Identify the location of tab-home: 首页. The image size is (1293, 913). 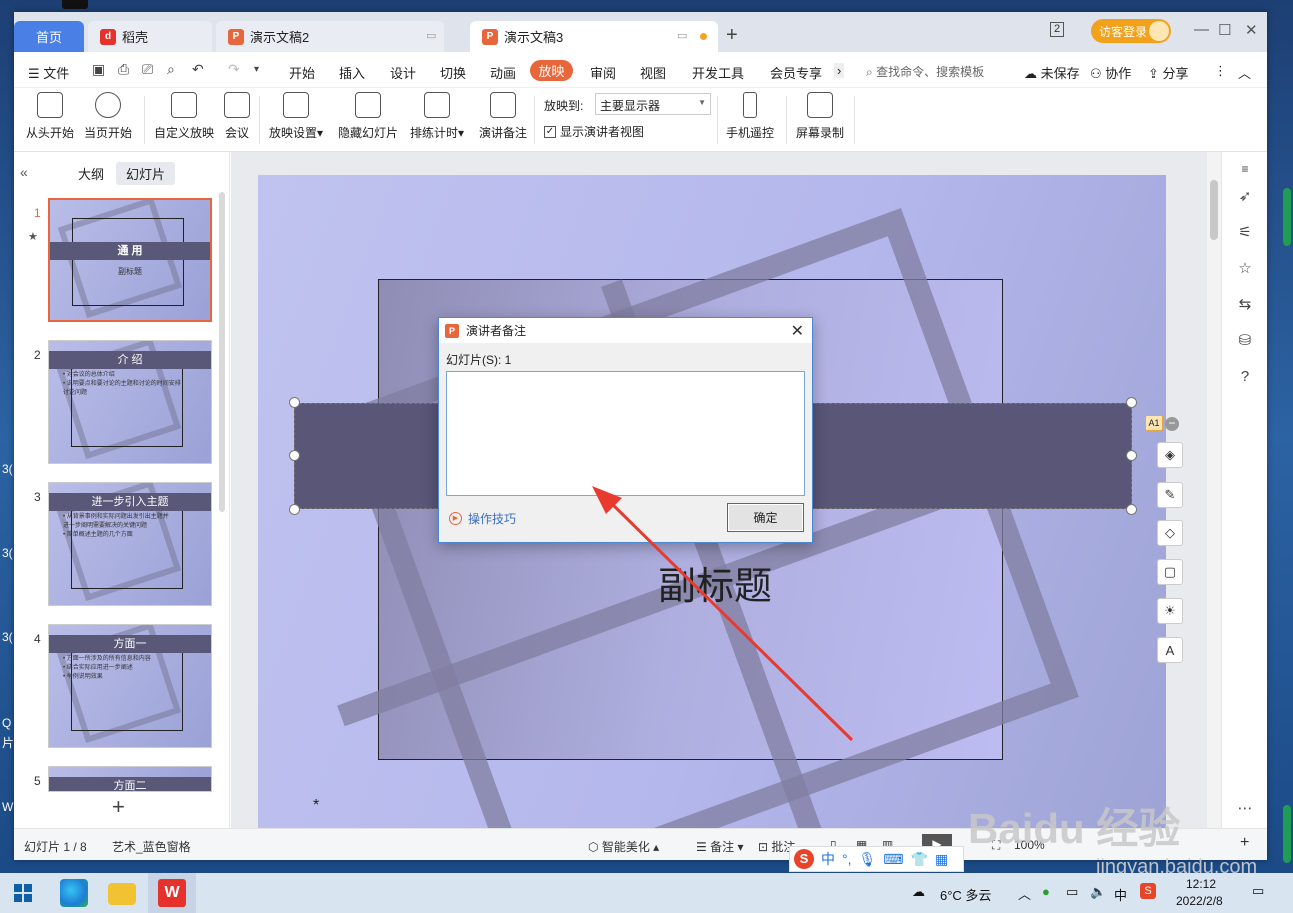
(49, 36).